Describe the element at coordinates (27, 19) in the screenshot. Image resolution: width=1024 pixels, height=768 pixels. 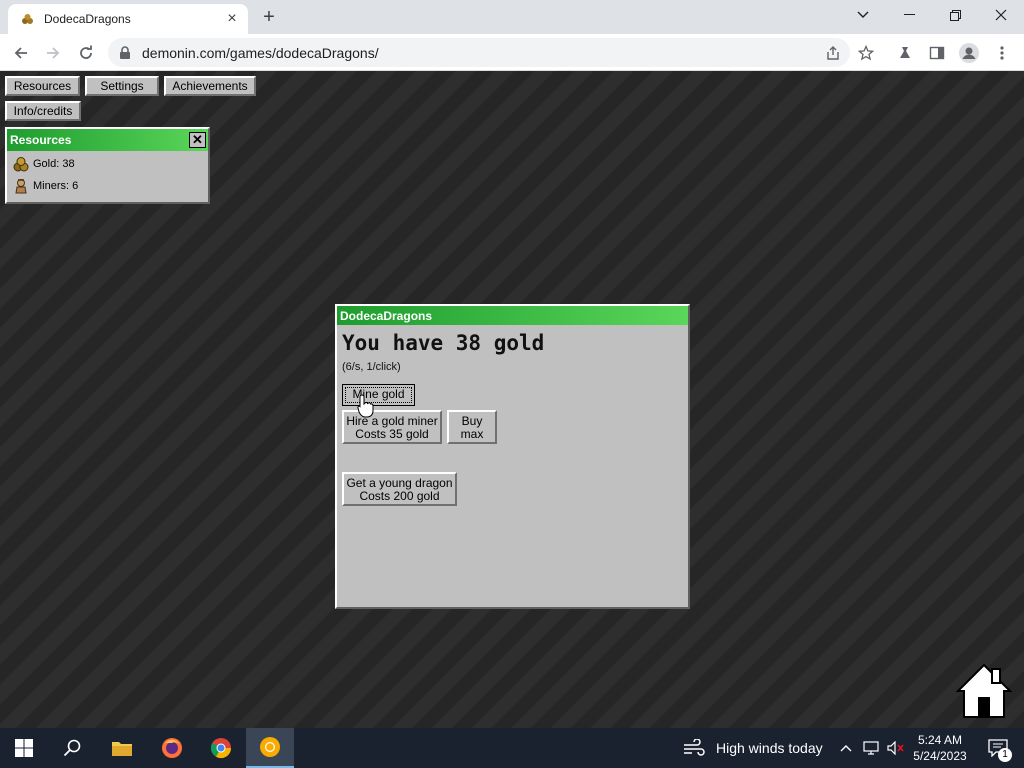
I see `dragon-favicon-icon` at that location.